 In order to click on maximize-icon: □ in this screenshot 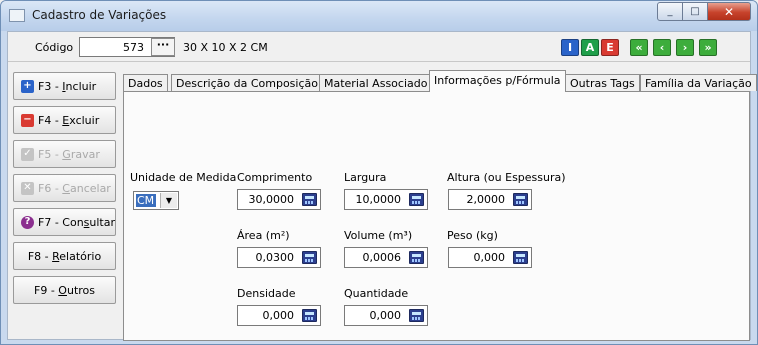, I will do `click(695, 11)`.